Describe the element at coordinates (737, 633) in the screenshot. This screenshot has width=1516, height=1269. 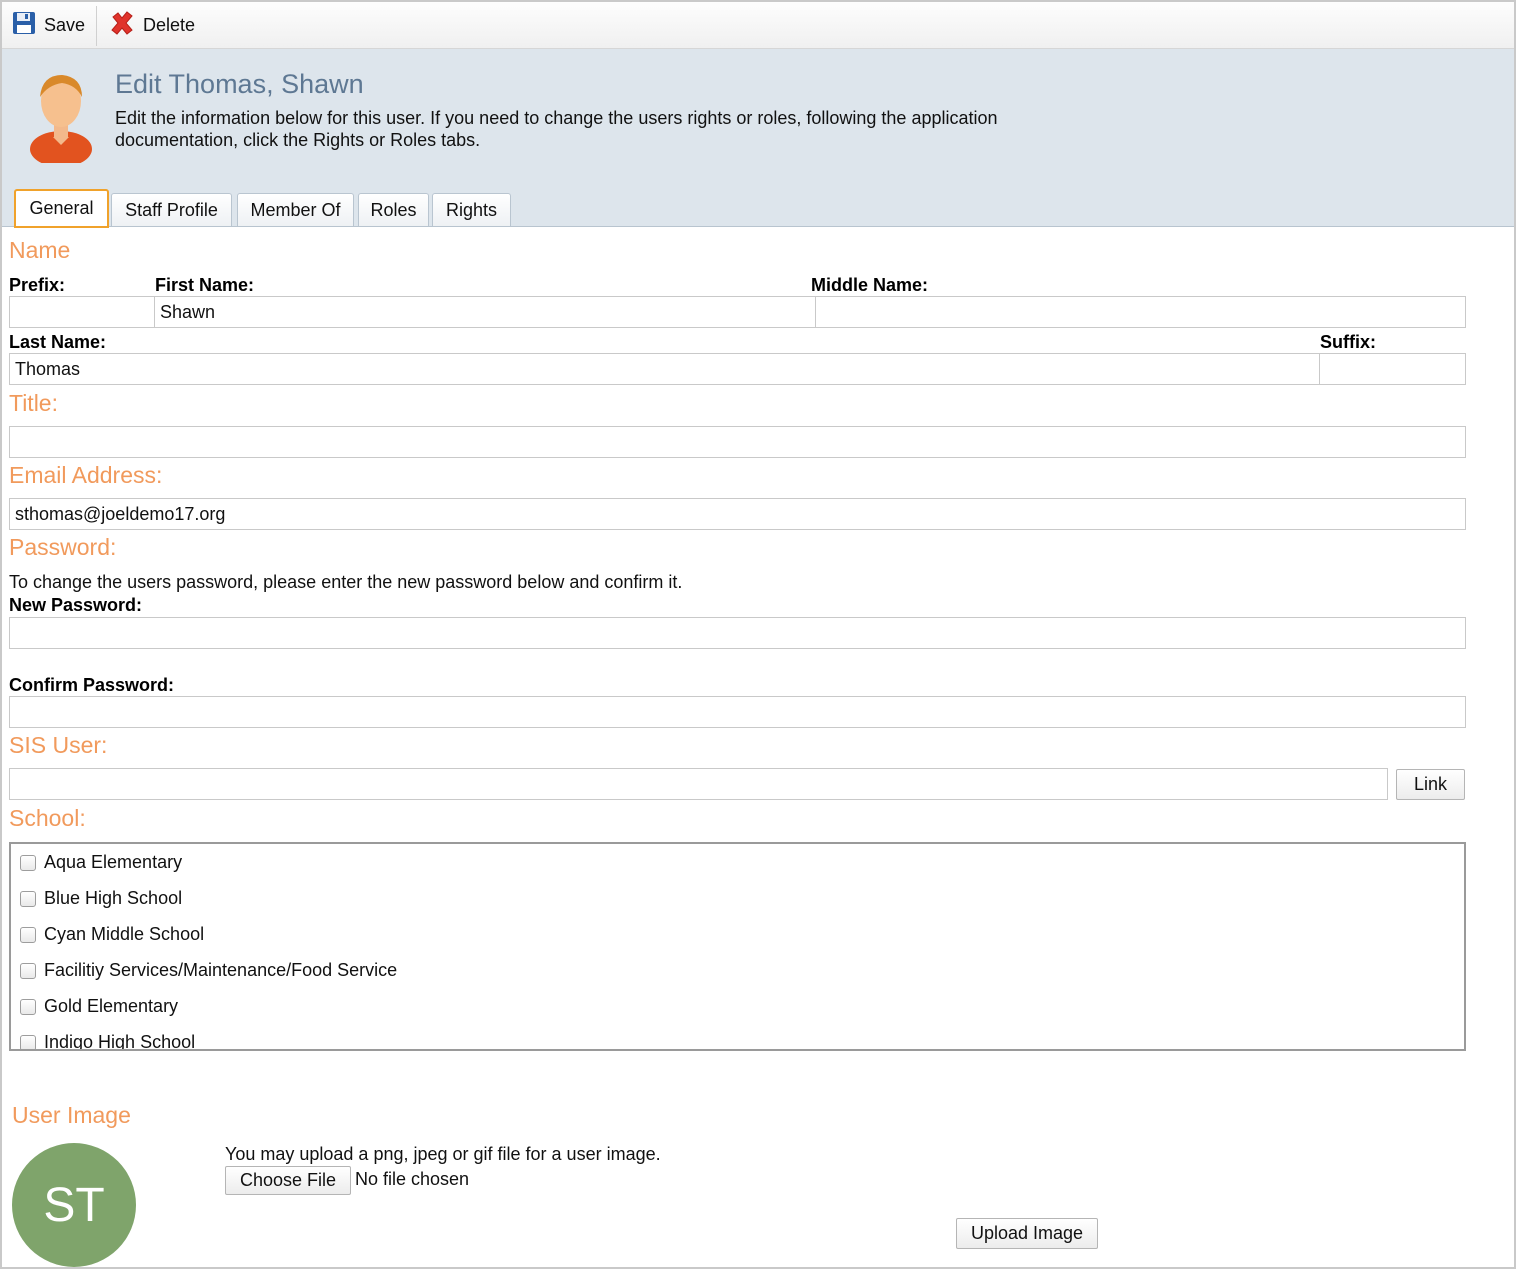
I see `new-password-field` at that location.